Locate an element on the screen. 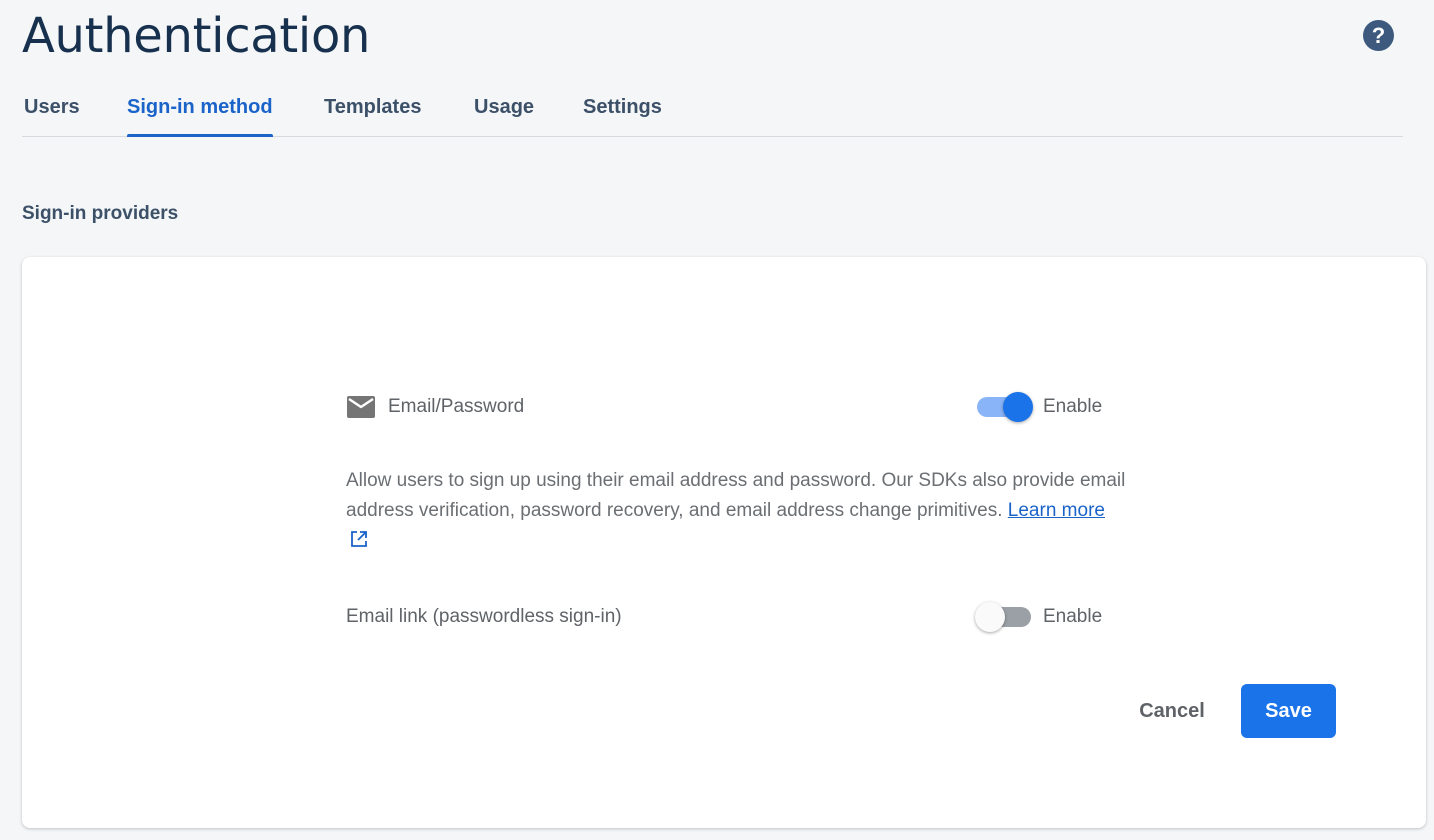 This screenshot has width=1434, height=840. email-link-toggle: Enable is located at coordinates (1039, 617).